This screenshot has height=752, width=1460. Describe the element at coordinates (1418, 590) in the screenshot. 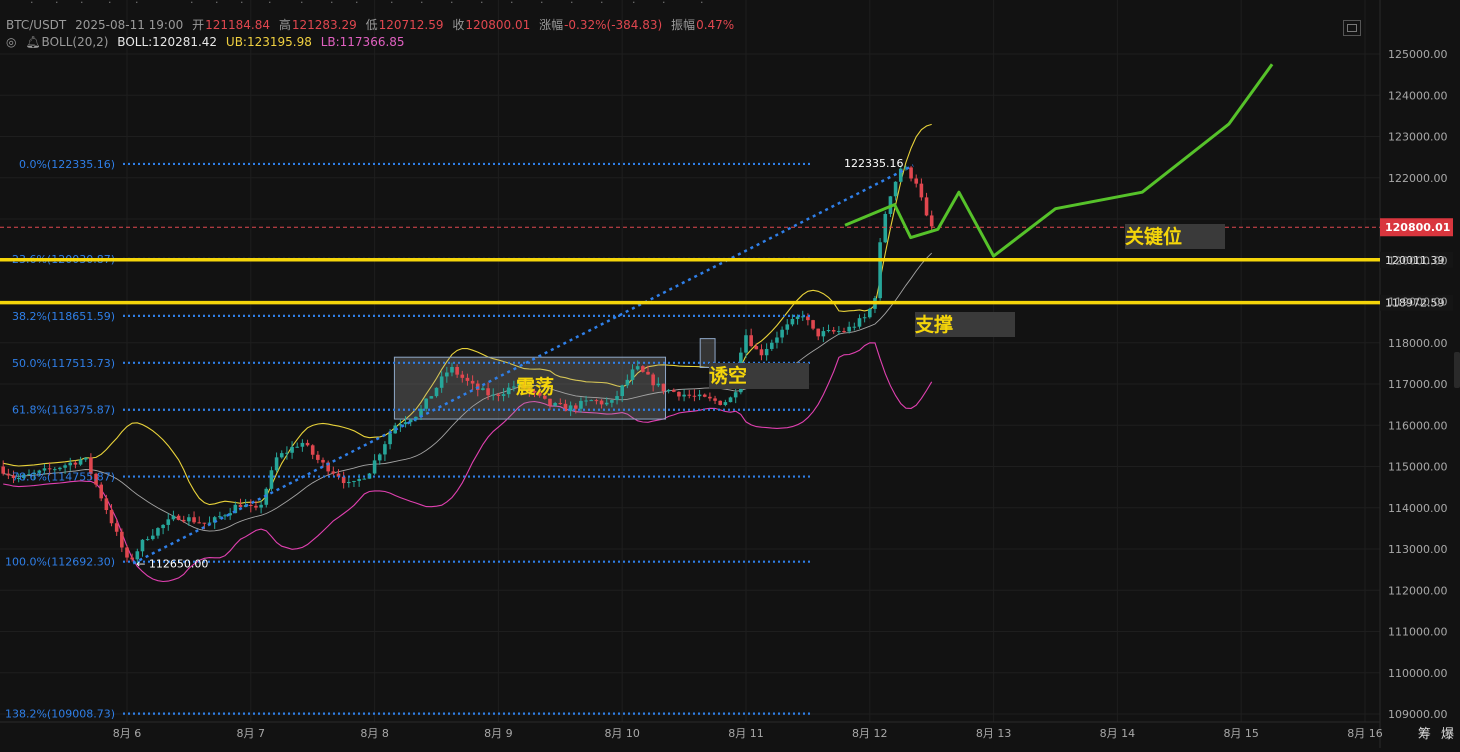

I see `y-tick-label: 112000.00` at that location.